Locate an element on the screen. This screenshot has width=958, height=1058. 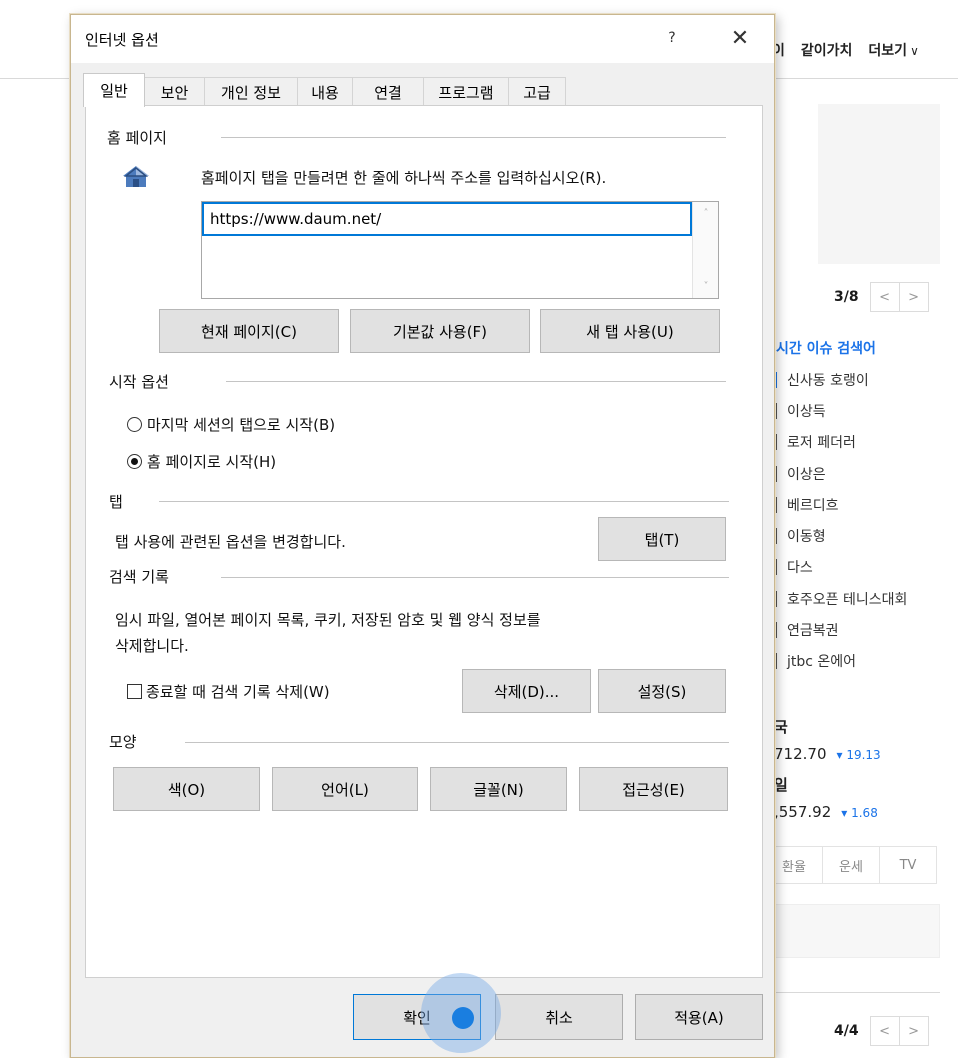
history-settings-button: 설정(S) is located at coordinates (662, 691).